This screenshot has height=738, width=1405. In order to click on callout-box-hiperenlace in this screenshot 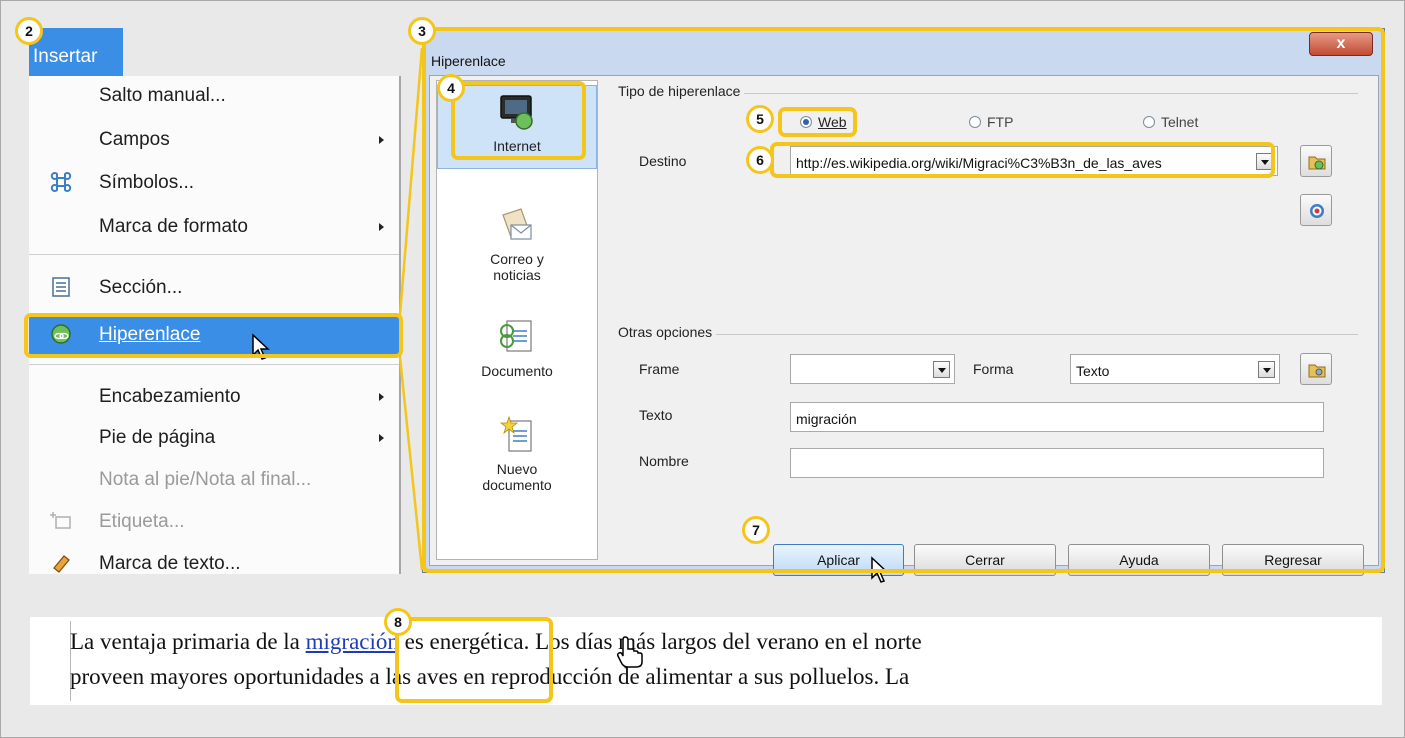, I will do `click(213, 335)`.